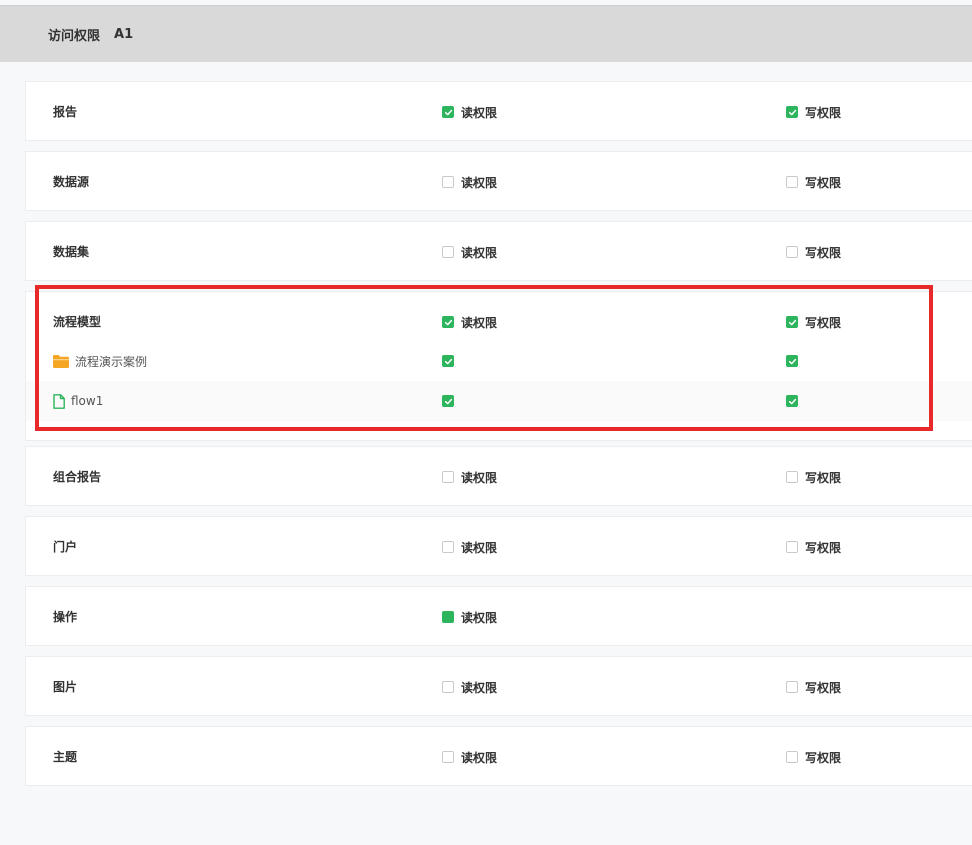 This screenshot has width=972, height=845. What do you see at coordinates (65, 757) in the screenshot?
I see `category-name: 主题` at bounding box center [65, 757].